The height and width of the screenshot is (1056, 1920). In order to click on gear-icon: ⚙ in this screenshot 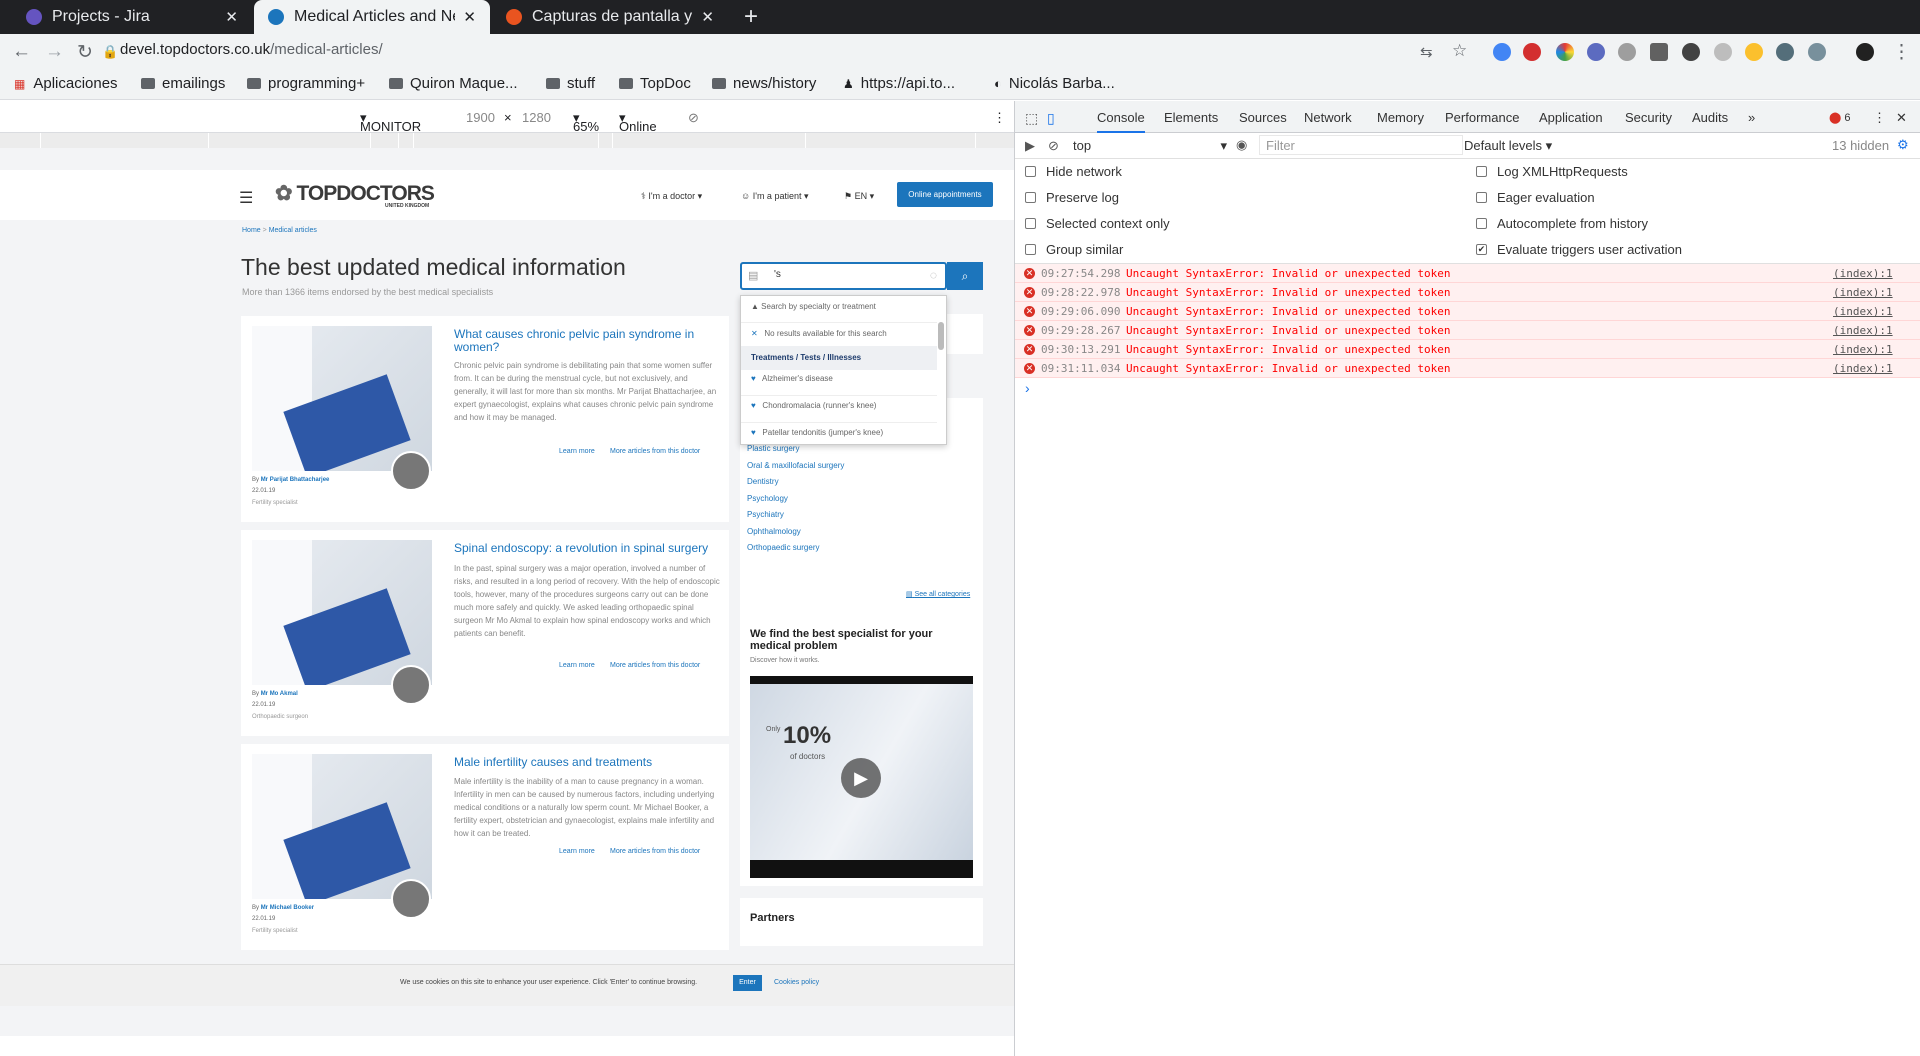, I will do `click(1903, 145)`.